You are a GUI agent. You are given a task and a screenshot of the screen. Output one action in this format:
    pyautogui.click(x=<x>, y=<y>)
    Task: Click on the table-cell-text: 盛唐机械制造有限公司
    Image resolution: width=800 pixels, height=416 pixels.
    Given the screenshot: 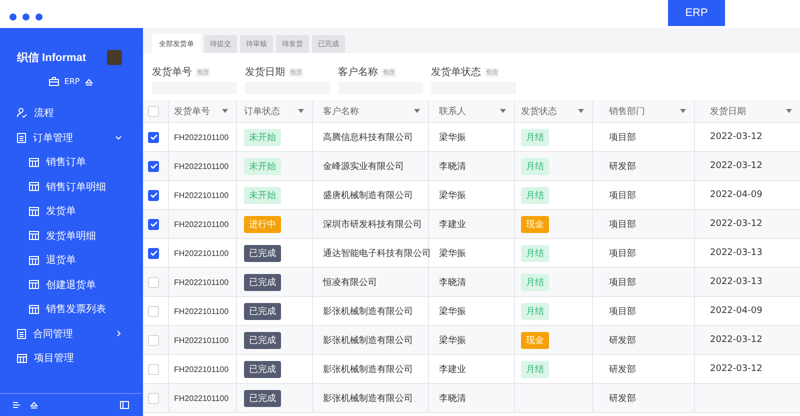 What is the action you would take?
    pyautogui.click(x=368, y=196)
    